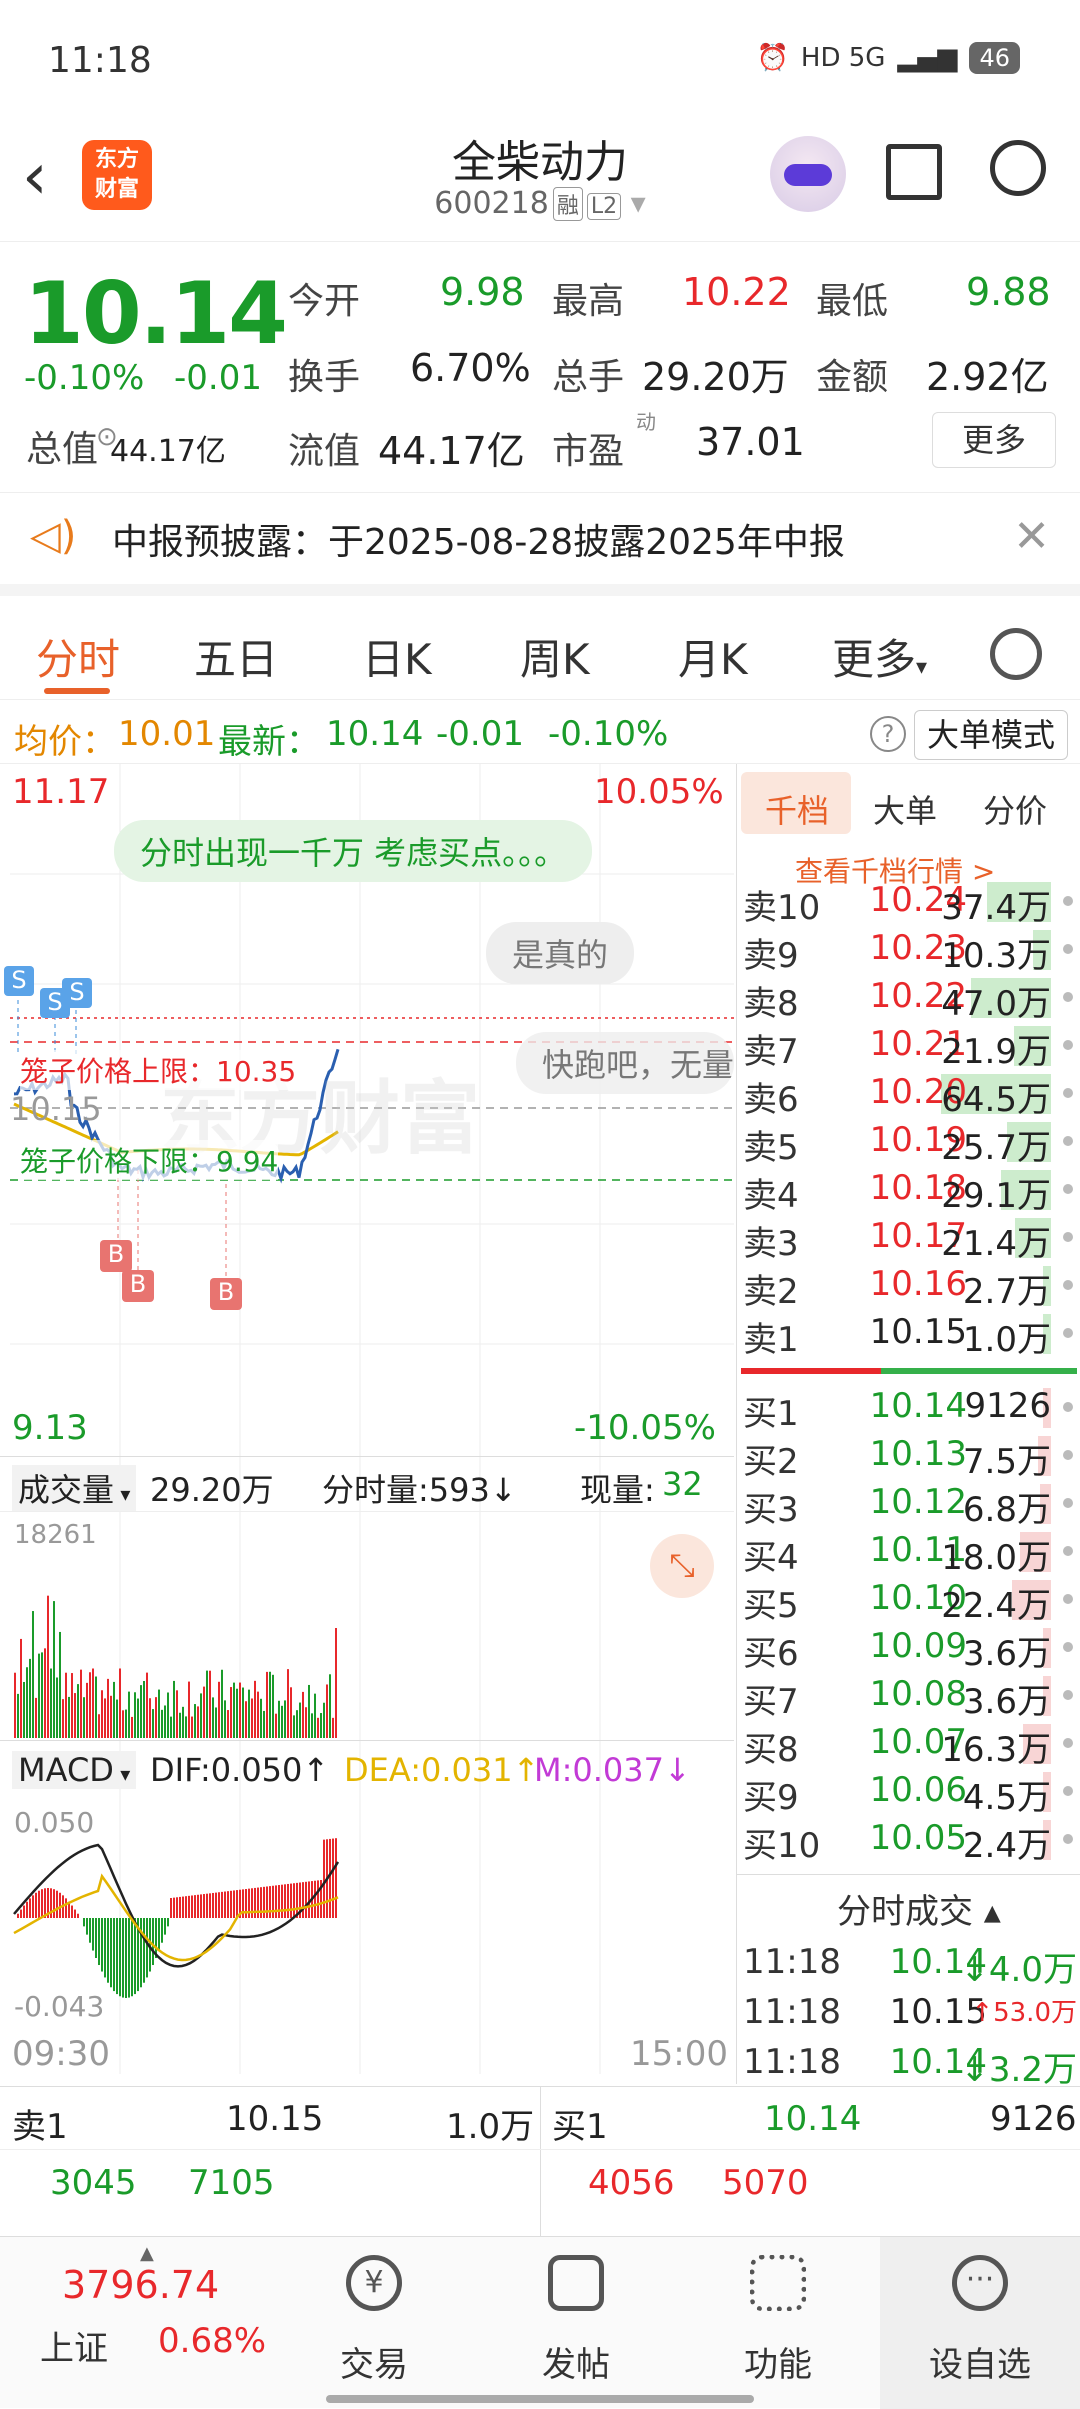 This screenshot has height=2409, width=1080. I want to click on buy-volume: 7.5万, so click(1006, 1462).